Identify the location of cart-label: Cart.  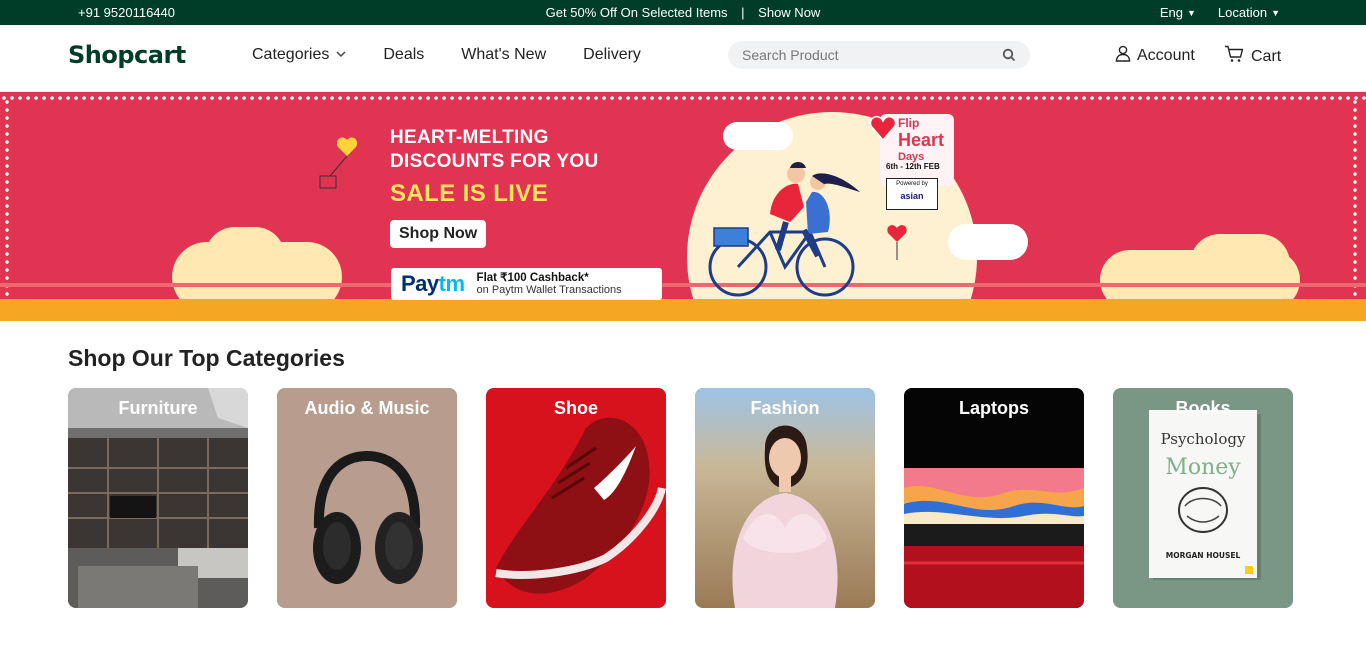
(1266, 56).